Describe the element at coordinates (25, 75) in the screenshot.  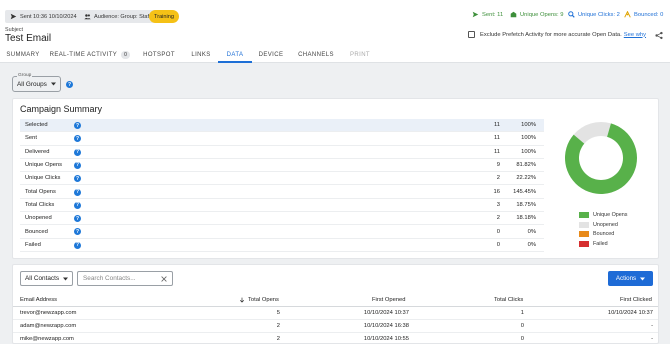
I see `group-select-label: Group` at that location.